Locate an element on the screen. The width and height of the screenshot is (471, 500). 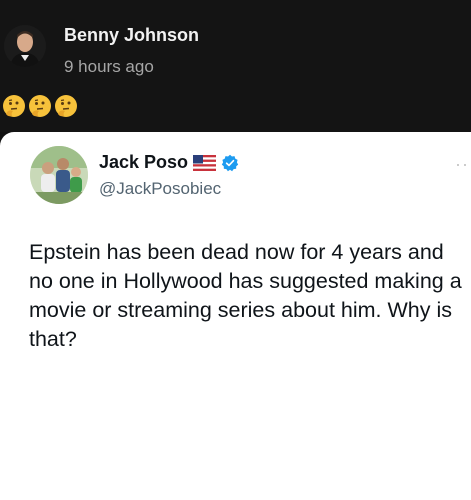
tweet-name-row: Jack Poso is located at coordinates (169, 162).